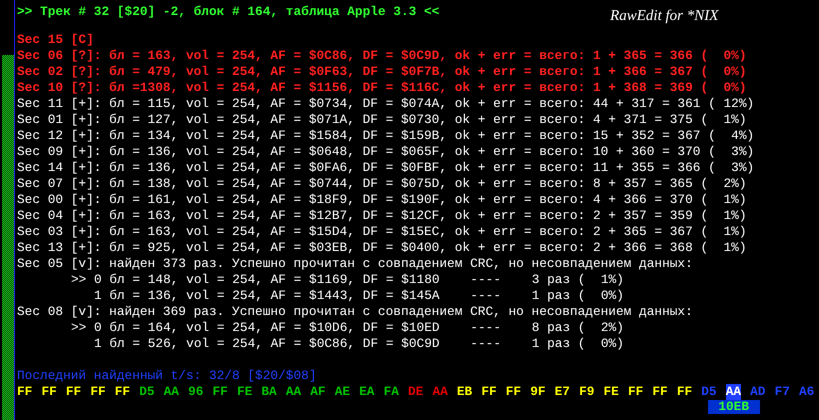 The height and width of the screenshot is (420, 819). Describe the element at coordinates (196, 392) in the screenshot. I see `hex-byte: 96` at that location.